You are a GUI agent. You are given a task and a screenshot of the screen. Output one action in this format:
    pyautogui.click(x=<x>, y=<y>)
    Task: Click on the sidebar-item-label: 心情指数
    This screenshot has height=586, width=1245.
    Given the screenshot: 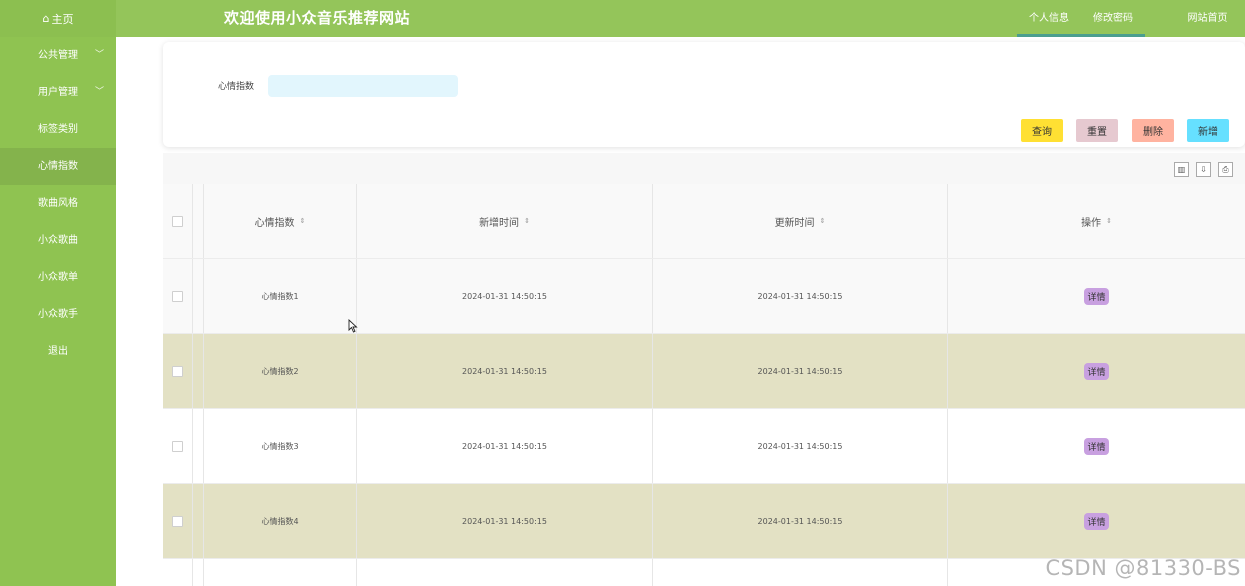 What is the action you would take?
    pyautogui.click(x=58, y=166)
    